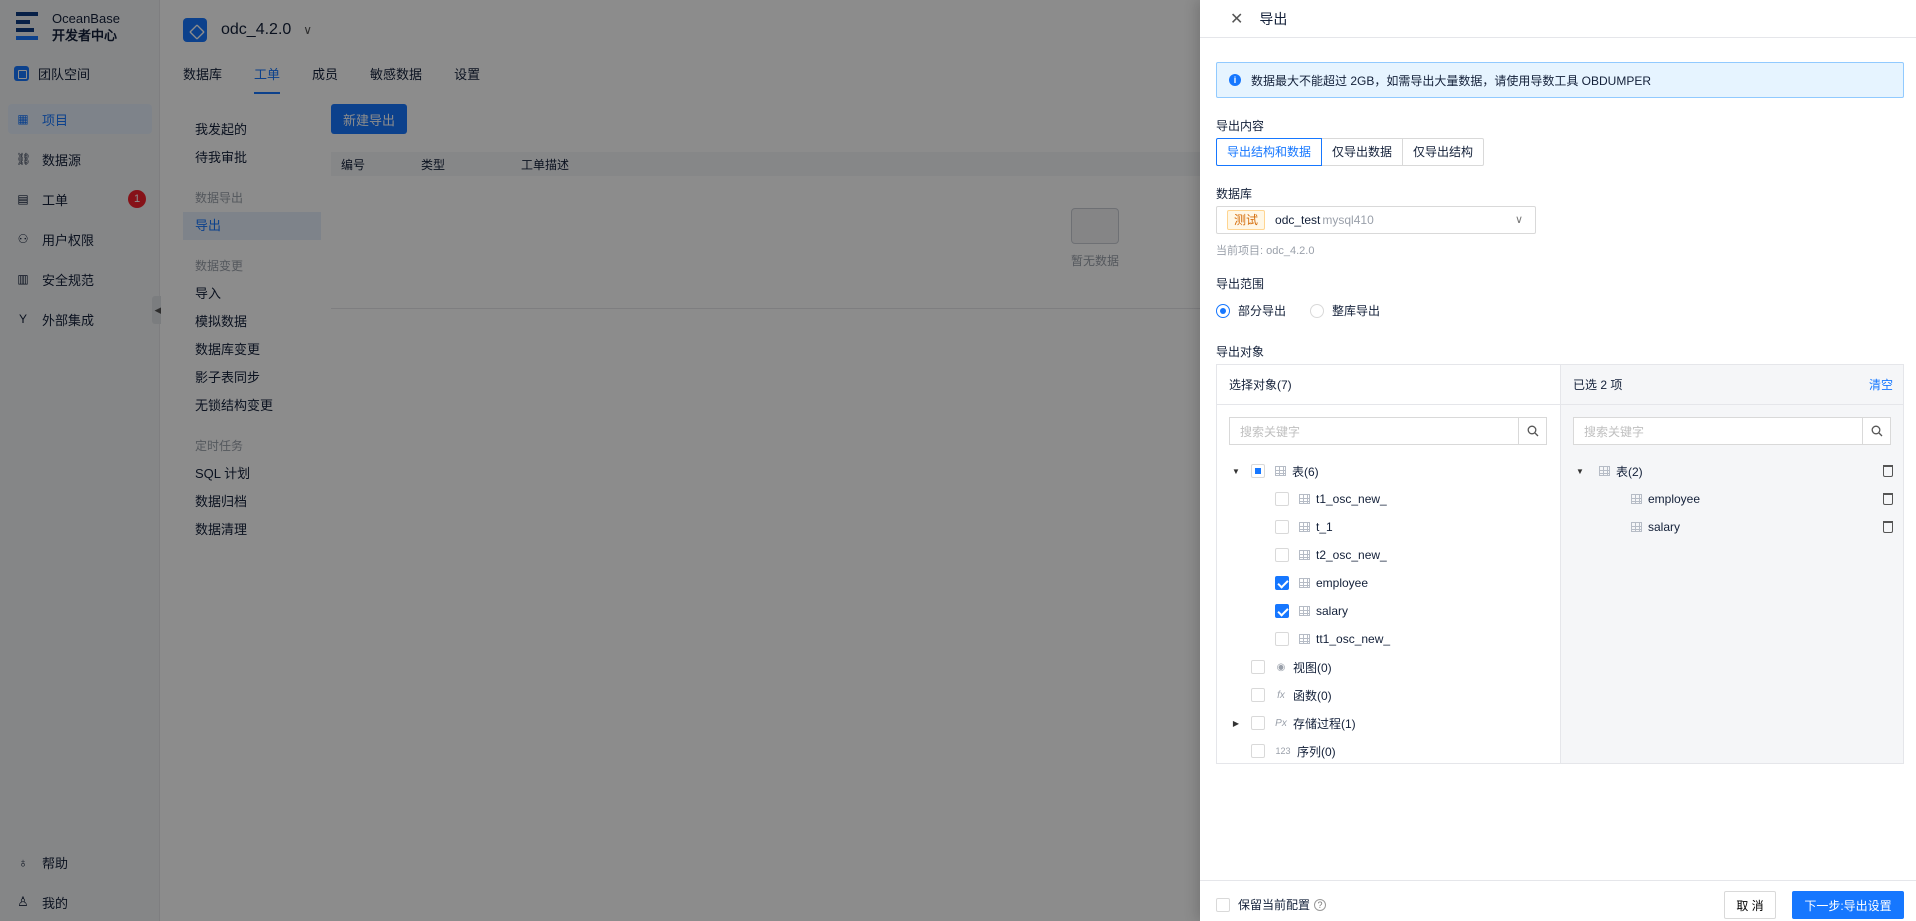 The height and width of the screenshot is (921, 1916). Describe the element at coordinates (1389, 583) in the screenshot. I see `tree-node-table: employee` at that location.